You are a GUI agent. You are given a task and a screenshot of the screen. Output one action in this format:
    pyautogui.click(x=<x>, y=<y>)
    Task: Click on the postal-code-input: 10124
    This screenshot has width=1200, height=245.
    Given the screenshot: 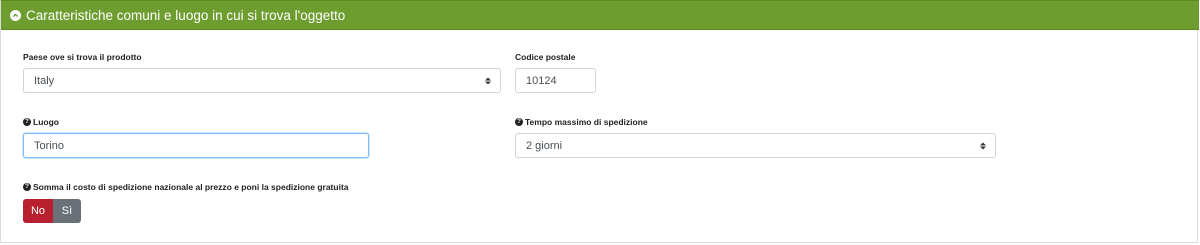 What is the action you would take?
    pyautogui.click(x=555, y=80)
    